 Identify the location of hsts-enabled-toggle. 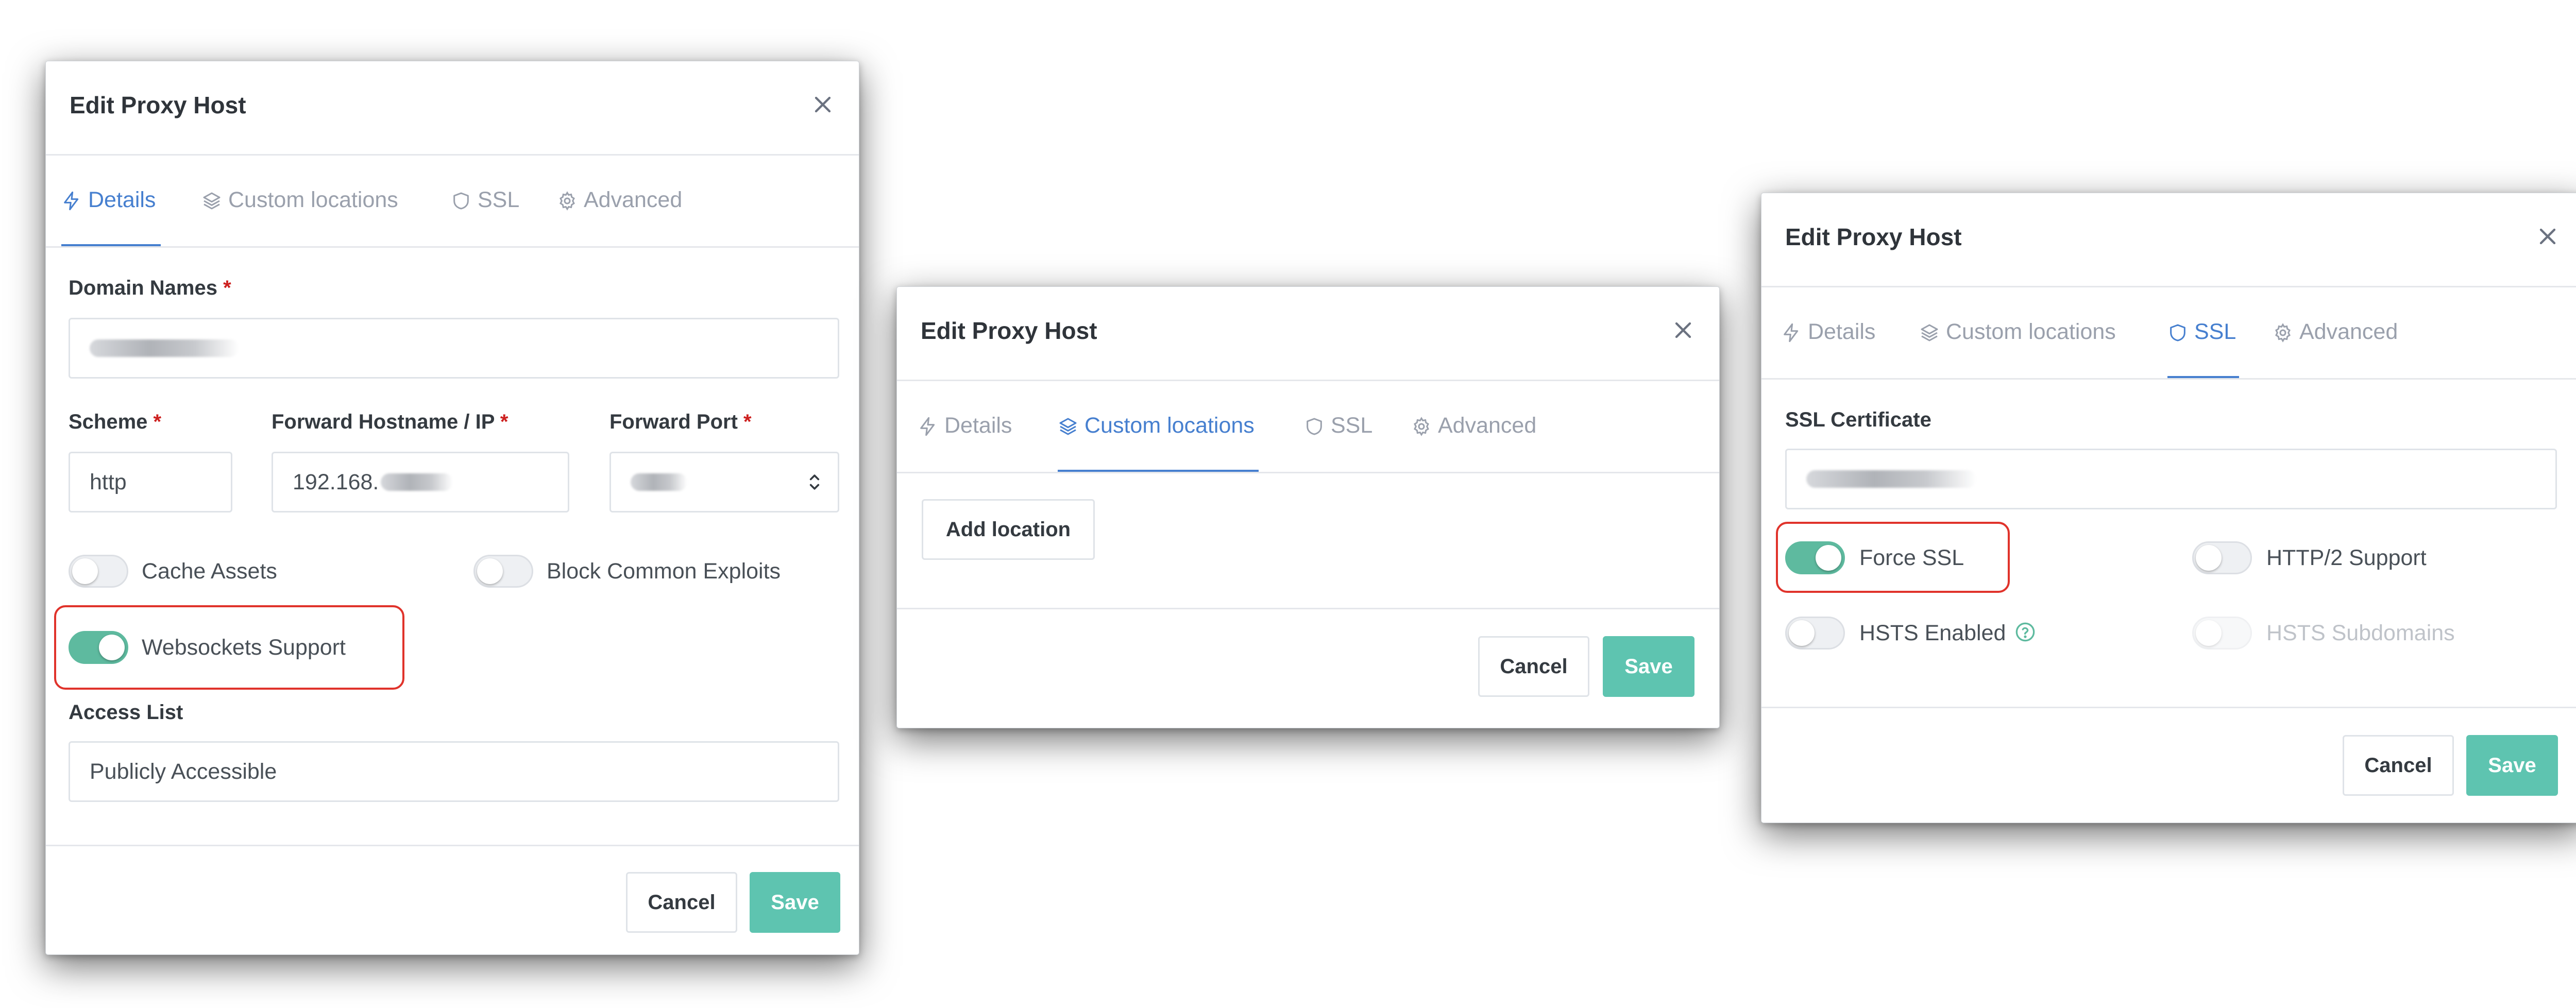
(1815, 633).